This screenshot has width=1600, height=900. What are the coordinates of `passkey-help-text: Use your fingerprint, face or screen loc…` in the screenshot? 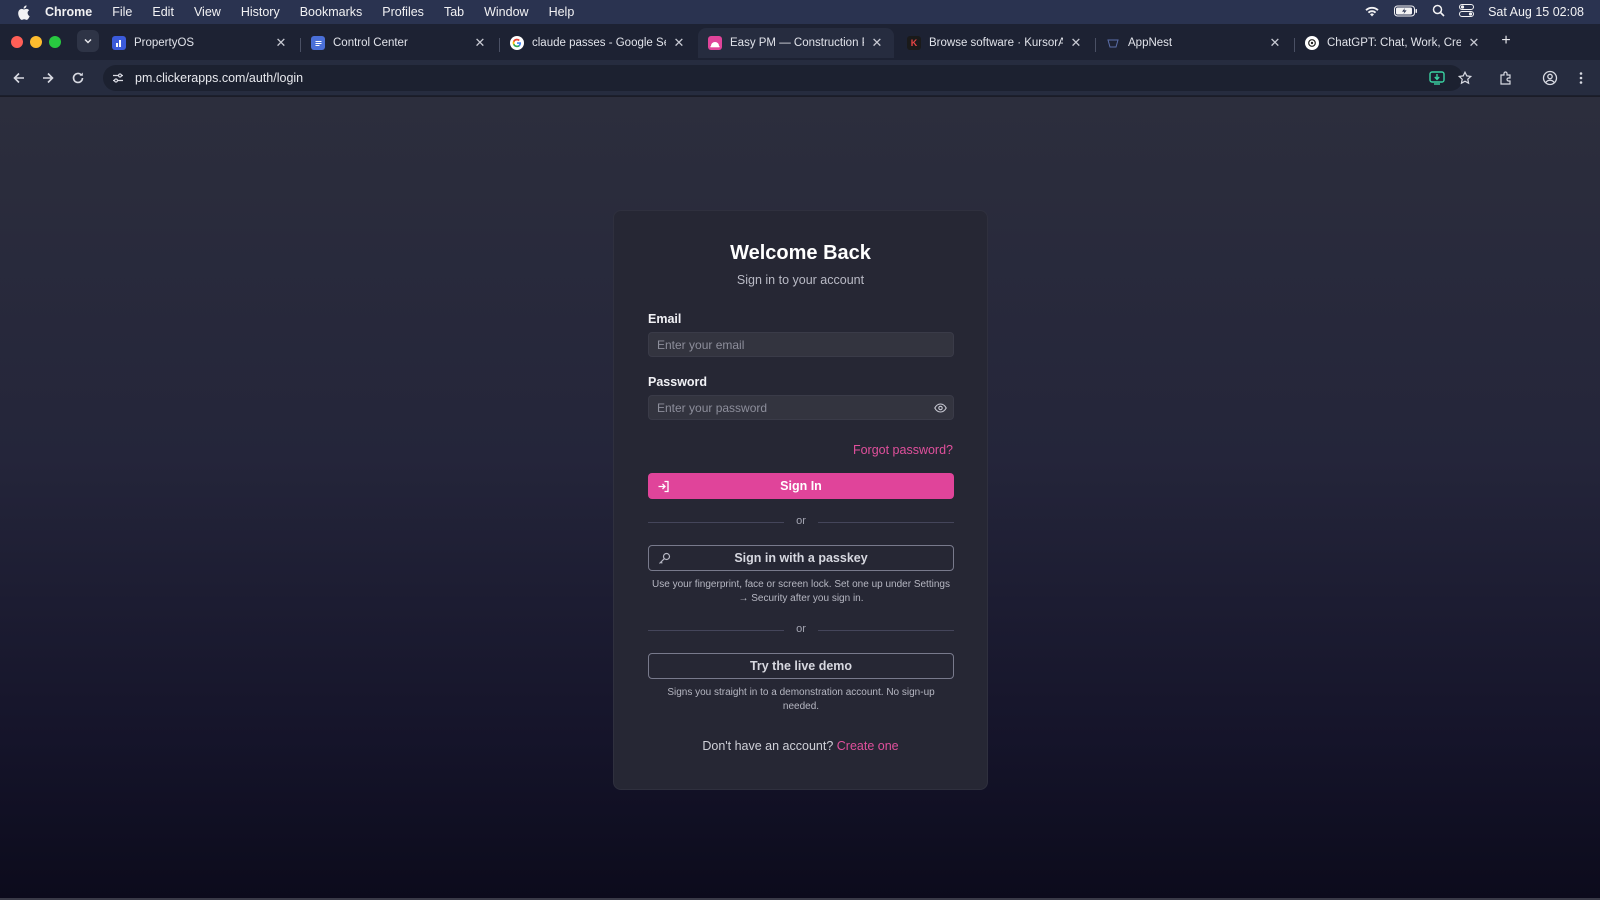 It's located at (801, 591).